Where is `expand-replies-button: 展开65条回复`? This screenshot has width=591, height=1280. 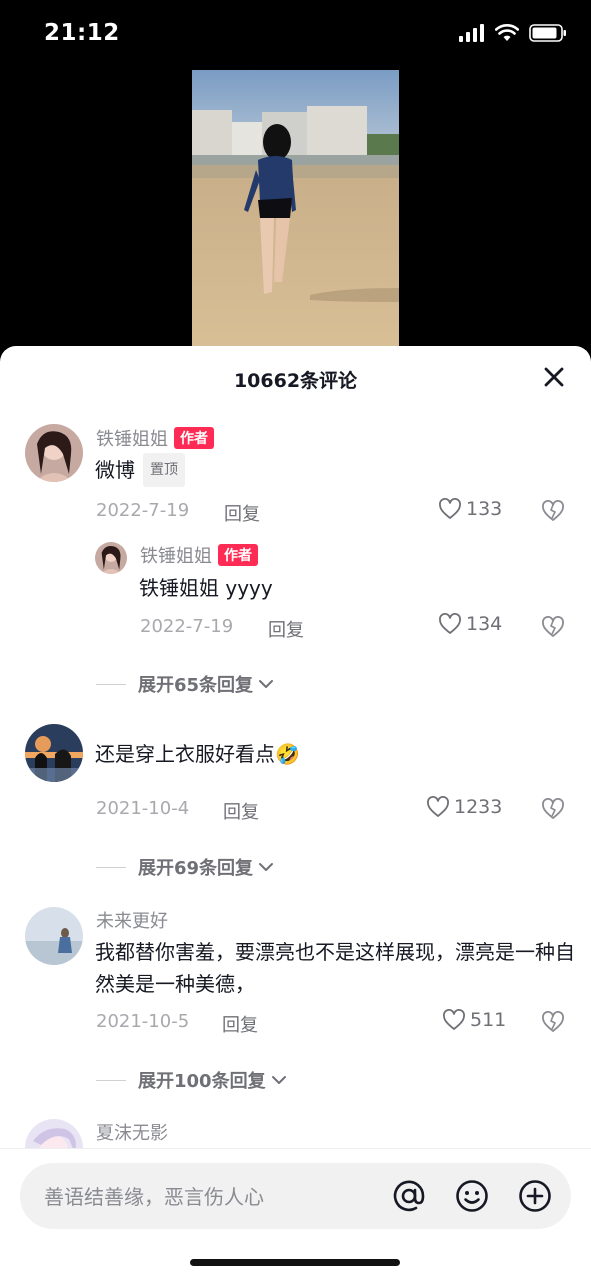
expand-replies-button: 展开65条回复 is located at coordinates (185, 684).